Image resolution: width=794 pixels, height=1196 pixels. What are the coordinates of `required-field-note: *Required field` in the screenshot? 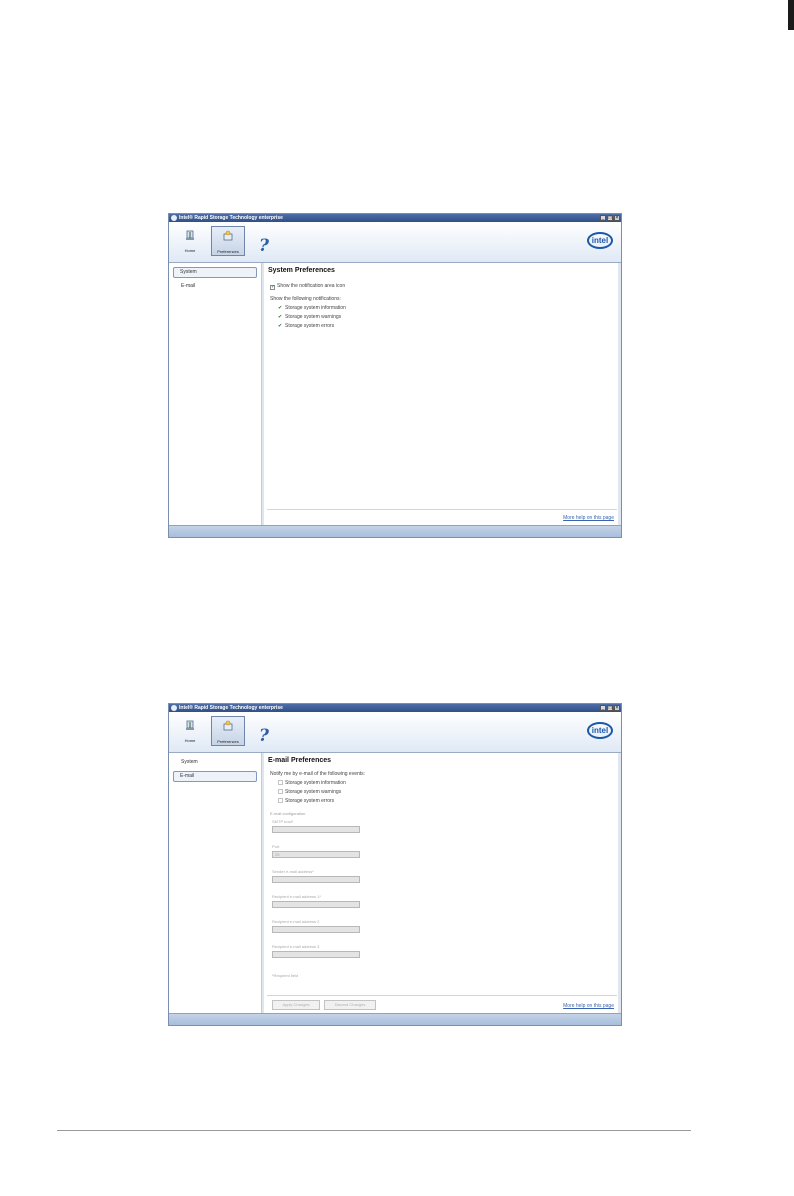 It's located at (285, 975).